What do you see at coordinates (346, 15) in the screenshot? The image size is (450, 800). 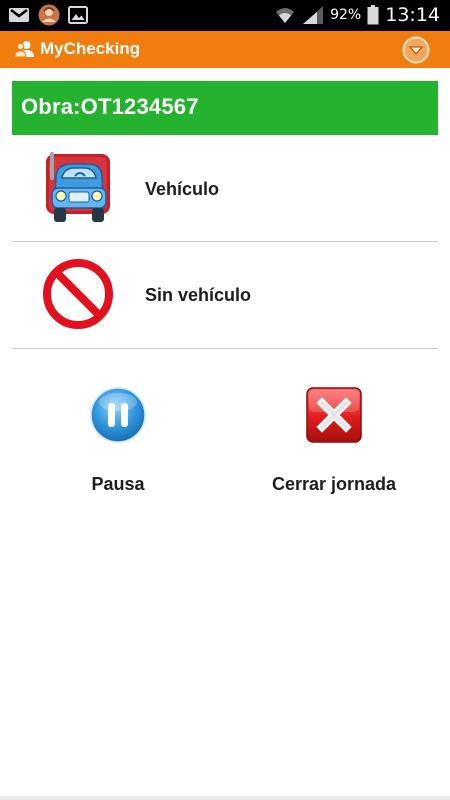 I see `battery-percent: 92%` at bounding box center [346, 15].